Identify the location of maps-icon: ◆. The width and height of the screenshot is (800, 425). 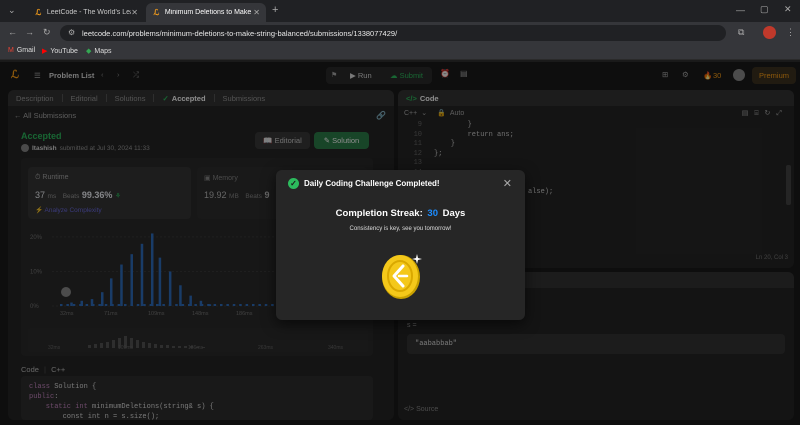
(89, 51).